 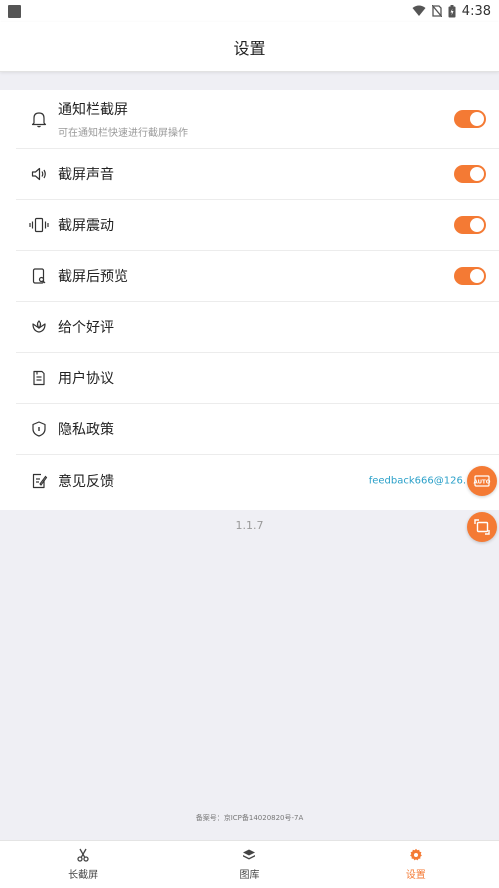 I want to click on vibrate-icon, so click(x=39, y=225).